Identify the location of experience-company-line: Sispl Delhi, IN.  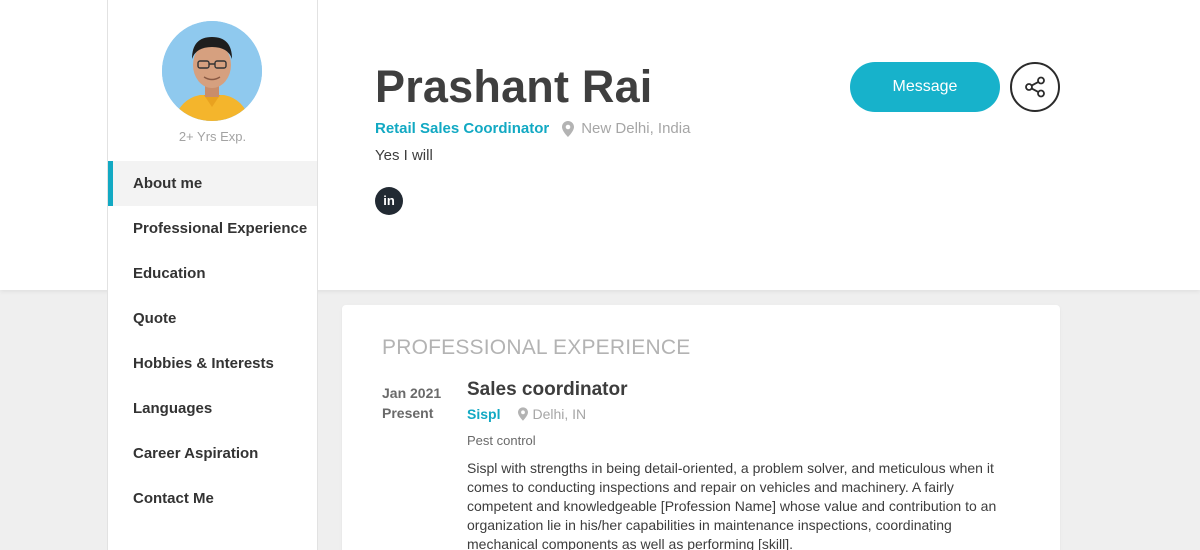
(526, 414).